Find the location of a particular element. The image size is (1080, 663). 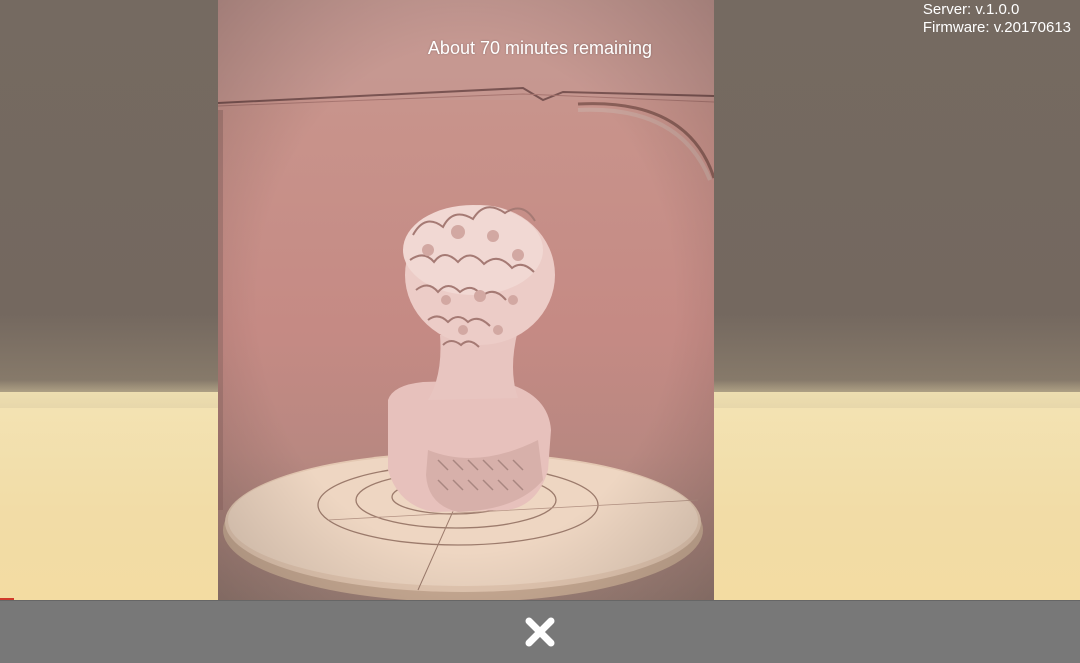

close-icon is located at coordinates (540, 632).